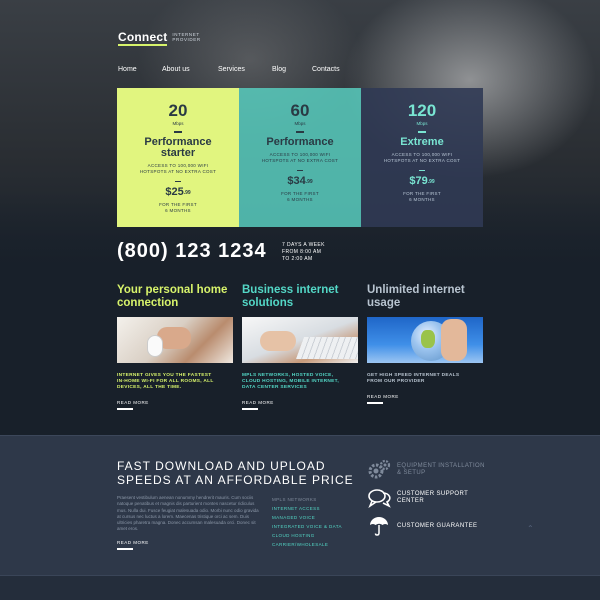  I want to click on link-item: MANAGED VOICE, so click(307, 517).